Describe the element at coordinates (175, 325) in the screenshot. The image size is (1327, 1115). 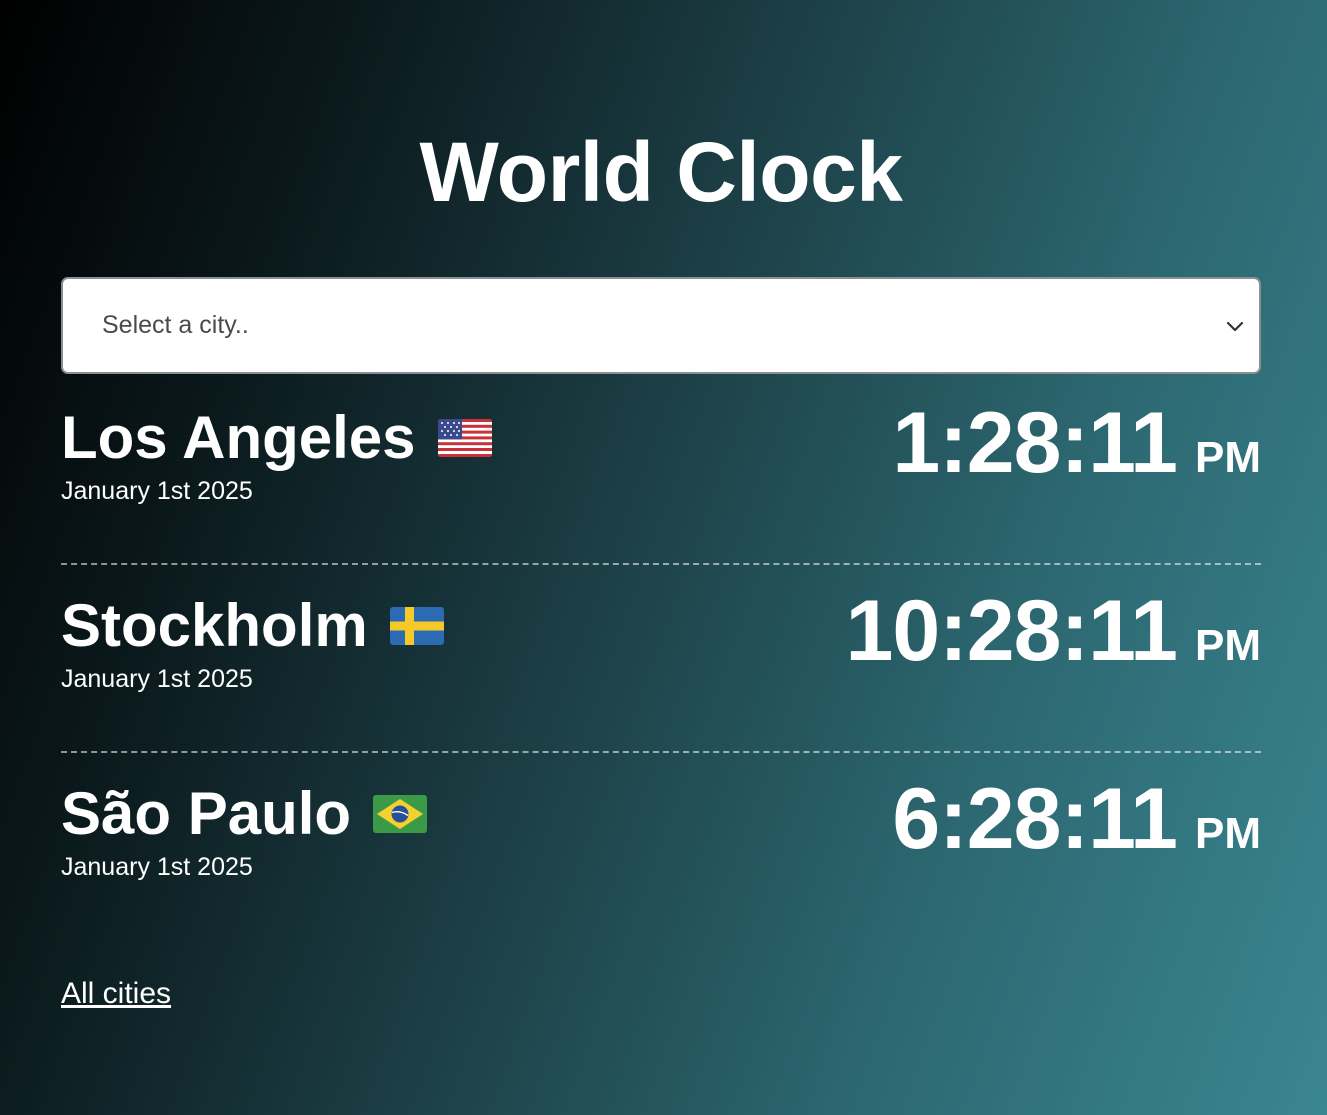
I see `city-select-placeholder: Select a city..` at that location.